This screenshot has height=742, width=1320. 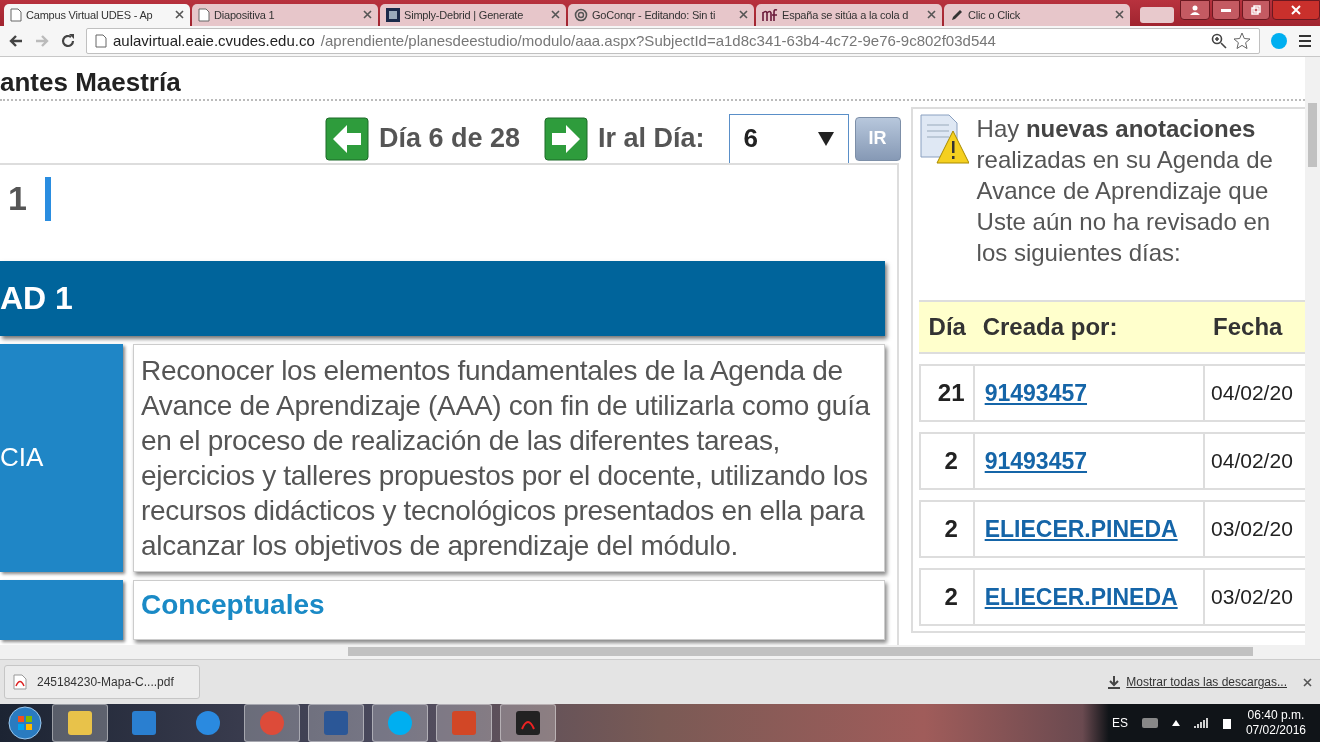 I want to click on section-heading: Conceptuales, so click(x=233, y=604).